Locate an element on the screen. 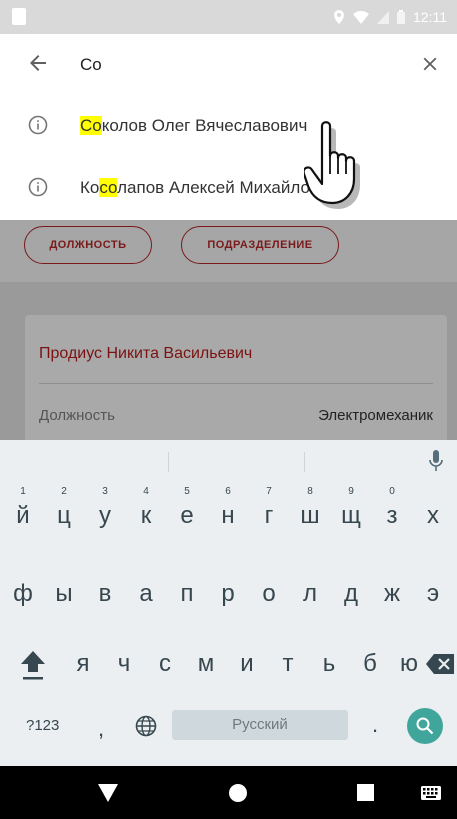 This screenshot has height=819, width=457. suggestion-rest: колов Олег Вячеславович is located at coordinates (204, 125).